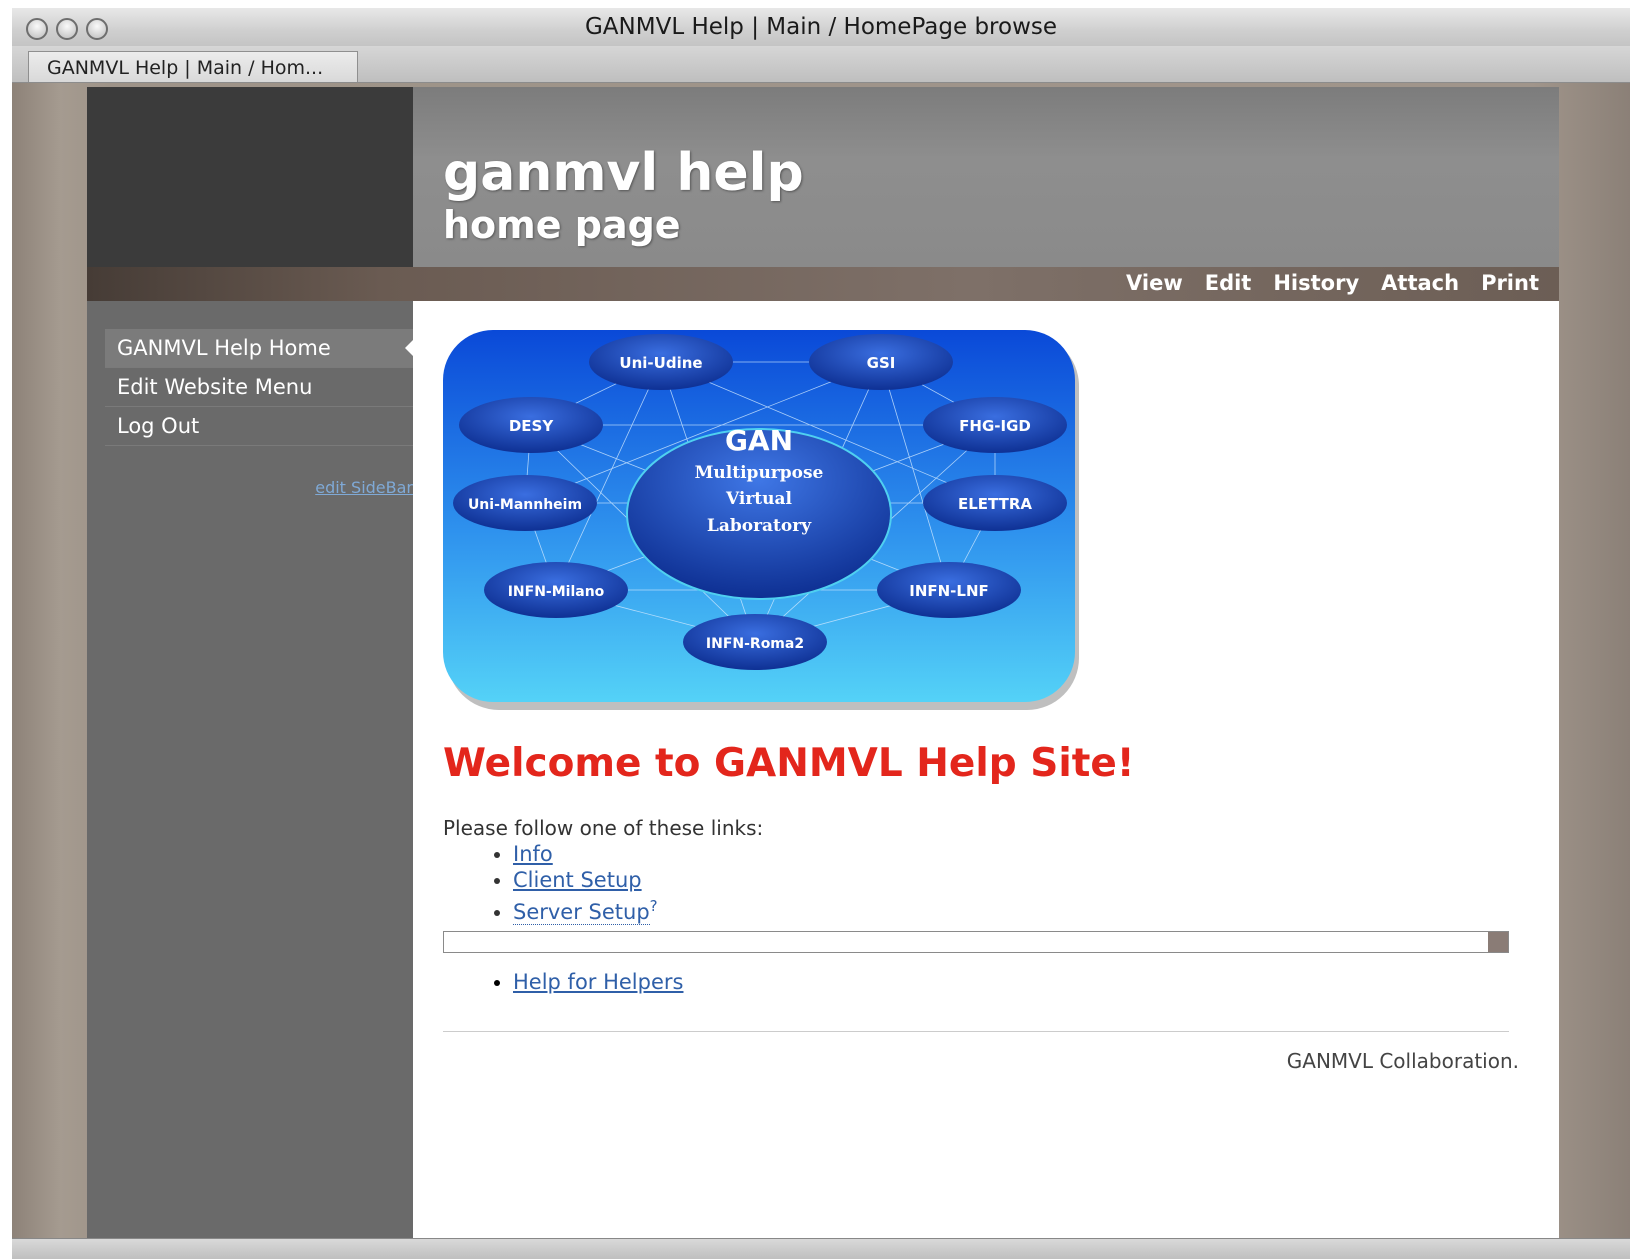 This screenshot has height=1259, width=1630. I want to click on node-infn-milano: INFN-Milano, so click(556, 590).